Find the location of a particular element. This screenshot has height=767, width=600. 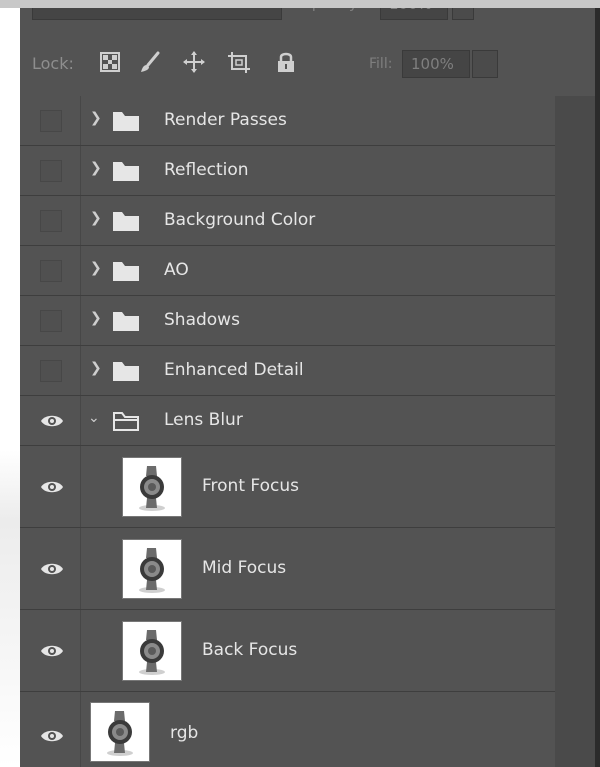

fill-field: 100% is located at coordinates (436, 64).